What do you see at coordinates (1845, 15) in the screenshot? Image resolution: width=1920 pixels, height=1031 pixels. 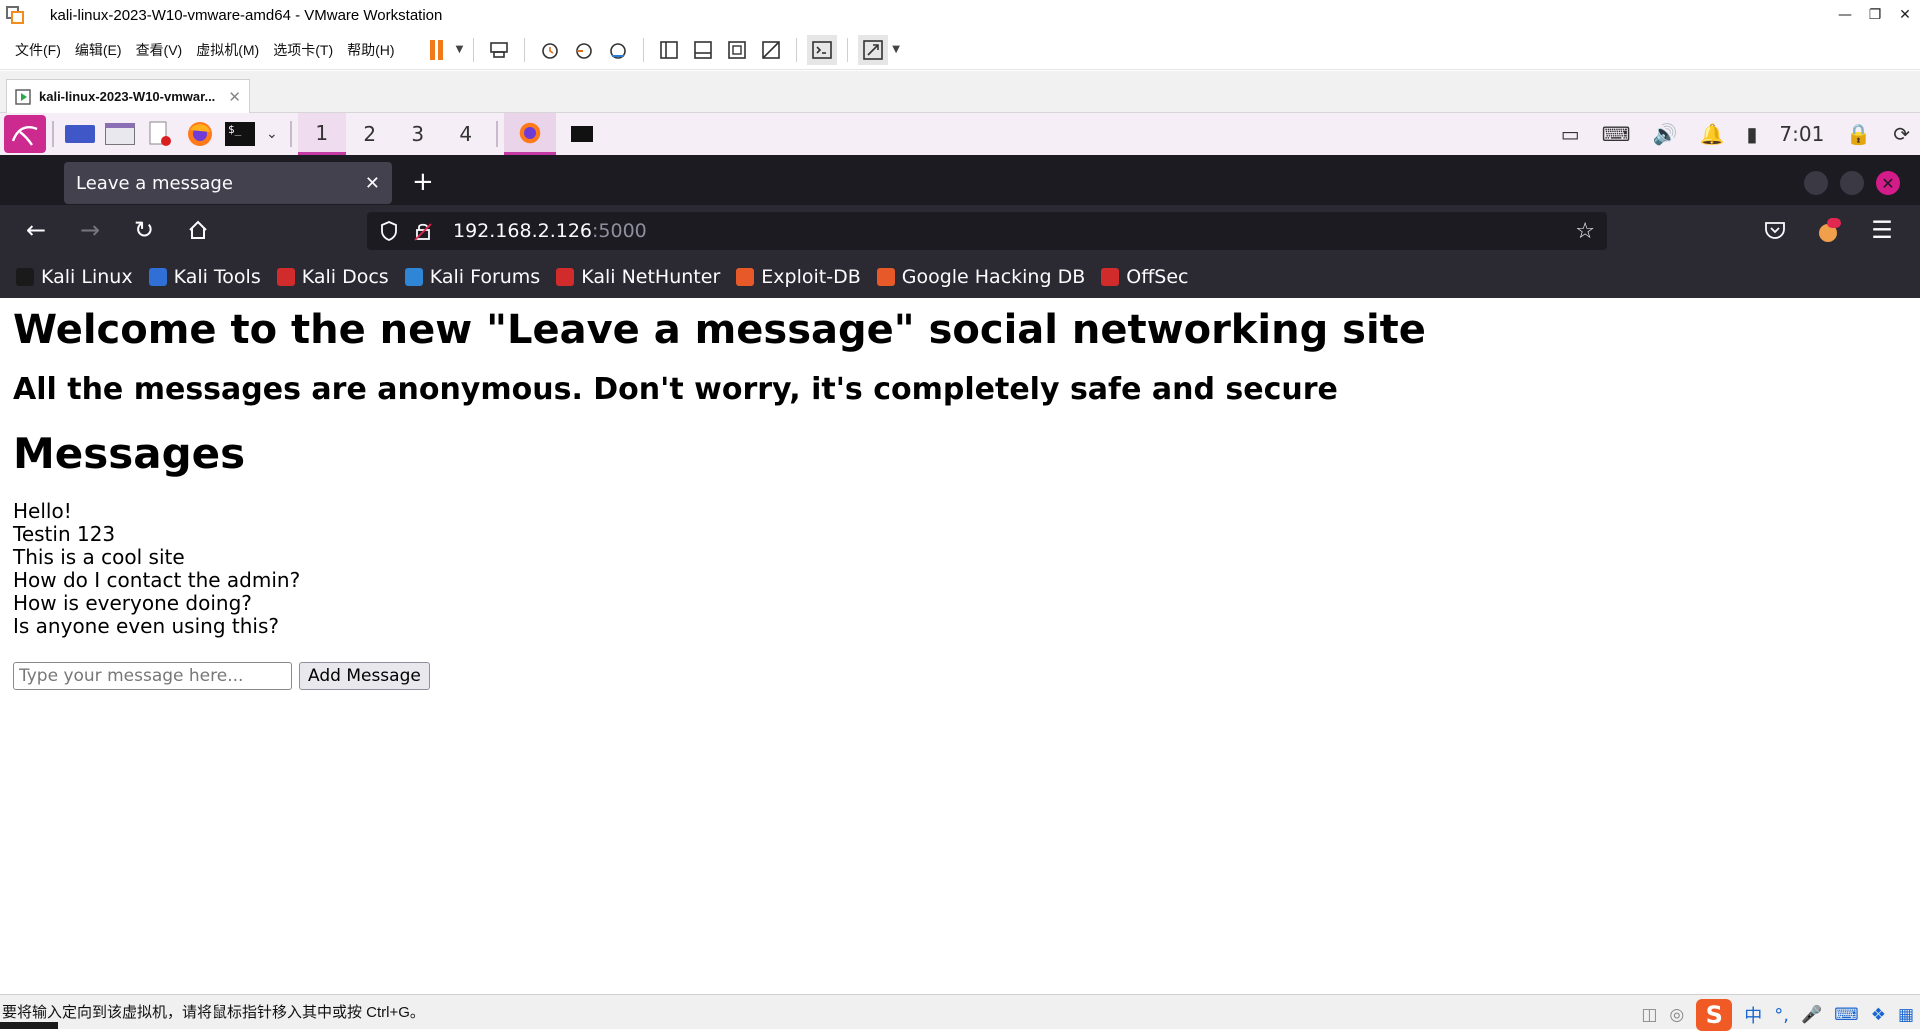 I see `minimize-button: —` at bounding box center [1845, 15].